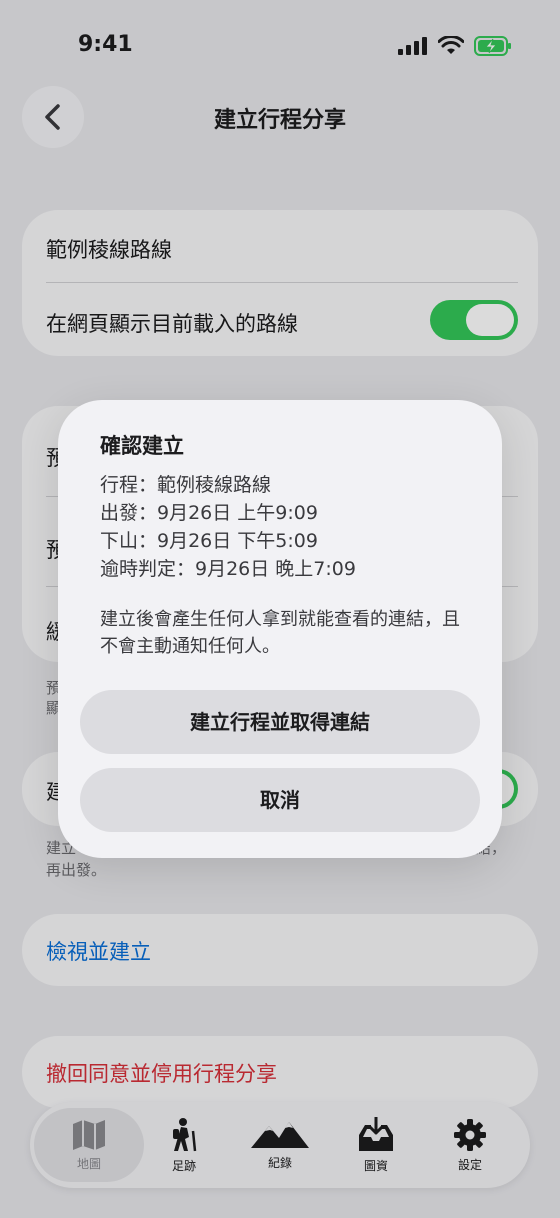  Describe the element at coordinates (280, 633) in the screenshot. I see `dialog-message: 建立後會產生任何人拿到就能查看的連結，且不會主動通知任何人。` at that location.